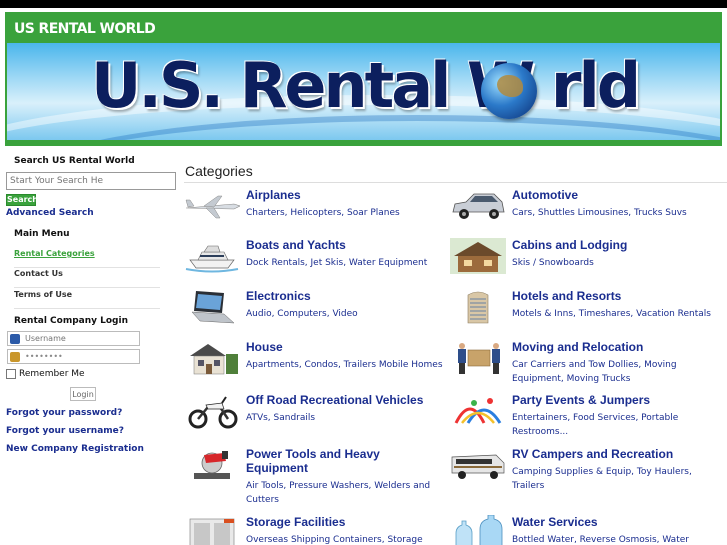  Describe the element at coordinates (15, 357) in the screenshot. I see `key-icon` at that location.